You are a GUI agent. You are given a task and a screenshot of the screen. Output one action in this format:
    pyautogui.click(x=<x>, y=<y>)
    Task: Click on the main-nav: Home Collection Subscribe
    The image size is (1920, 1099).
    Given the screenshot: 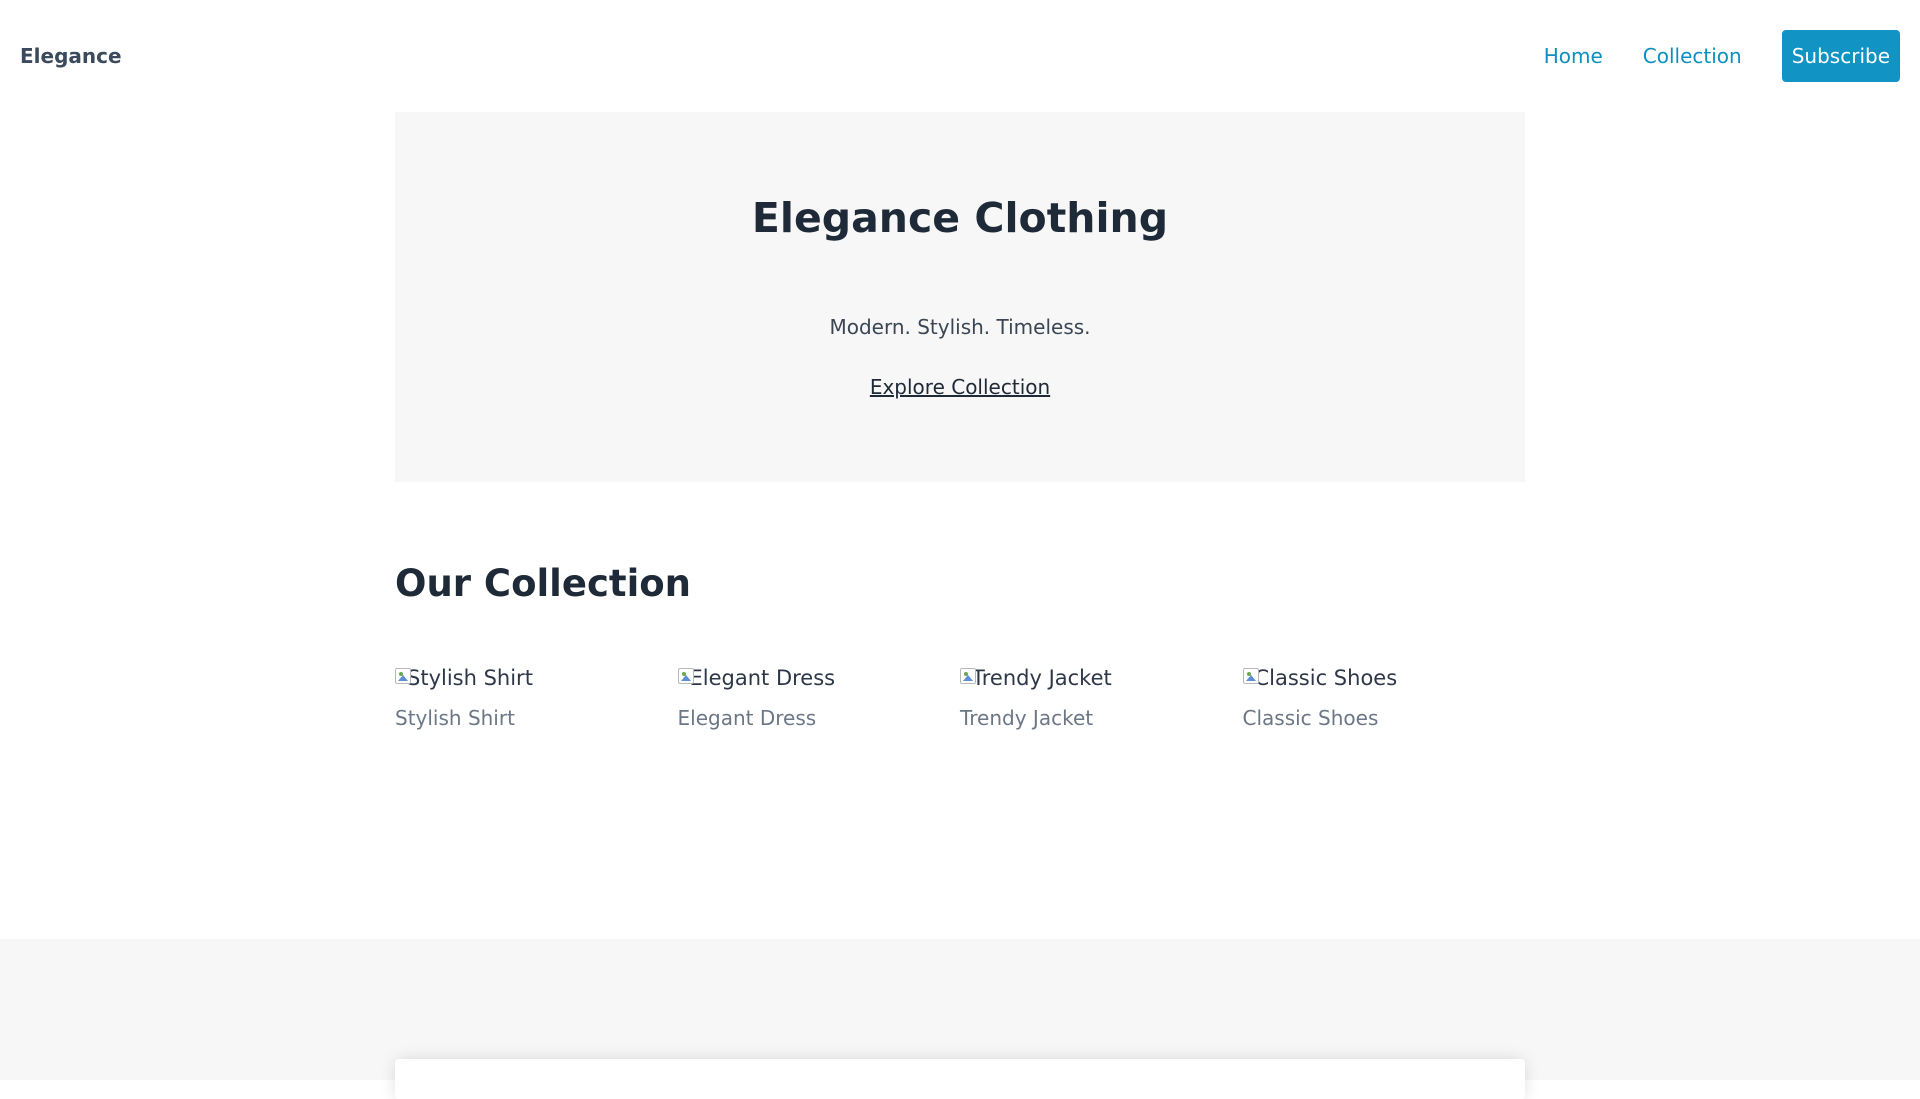 What is the action you would take?
    pyautogui.click(x=1722, y=56)
    